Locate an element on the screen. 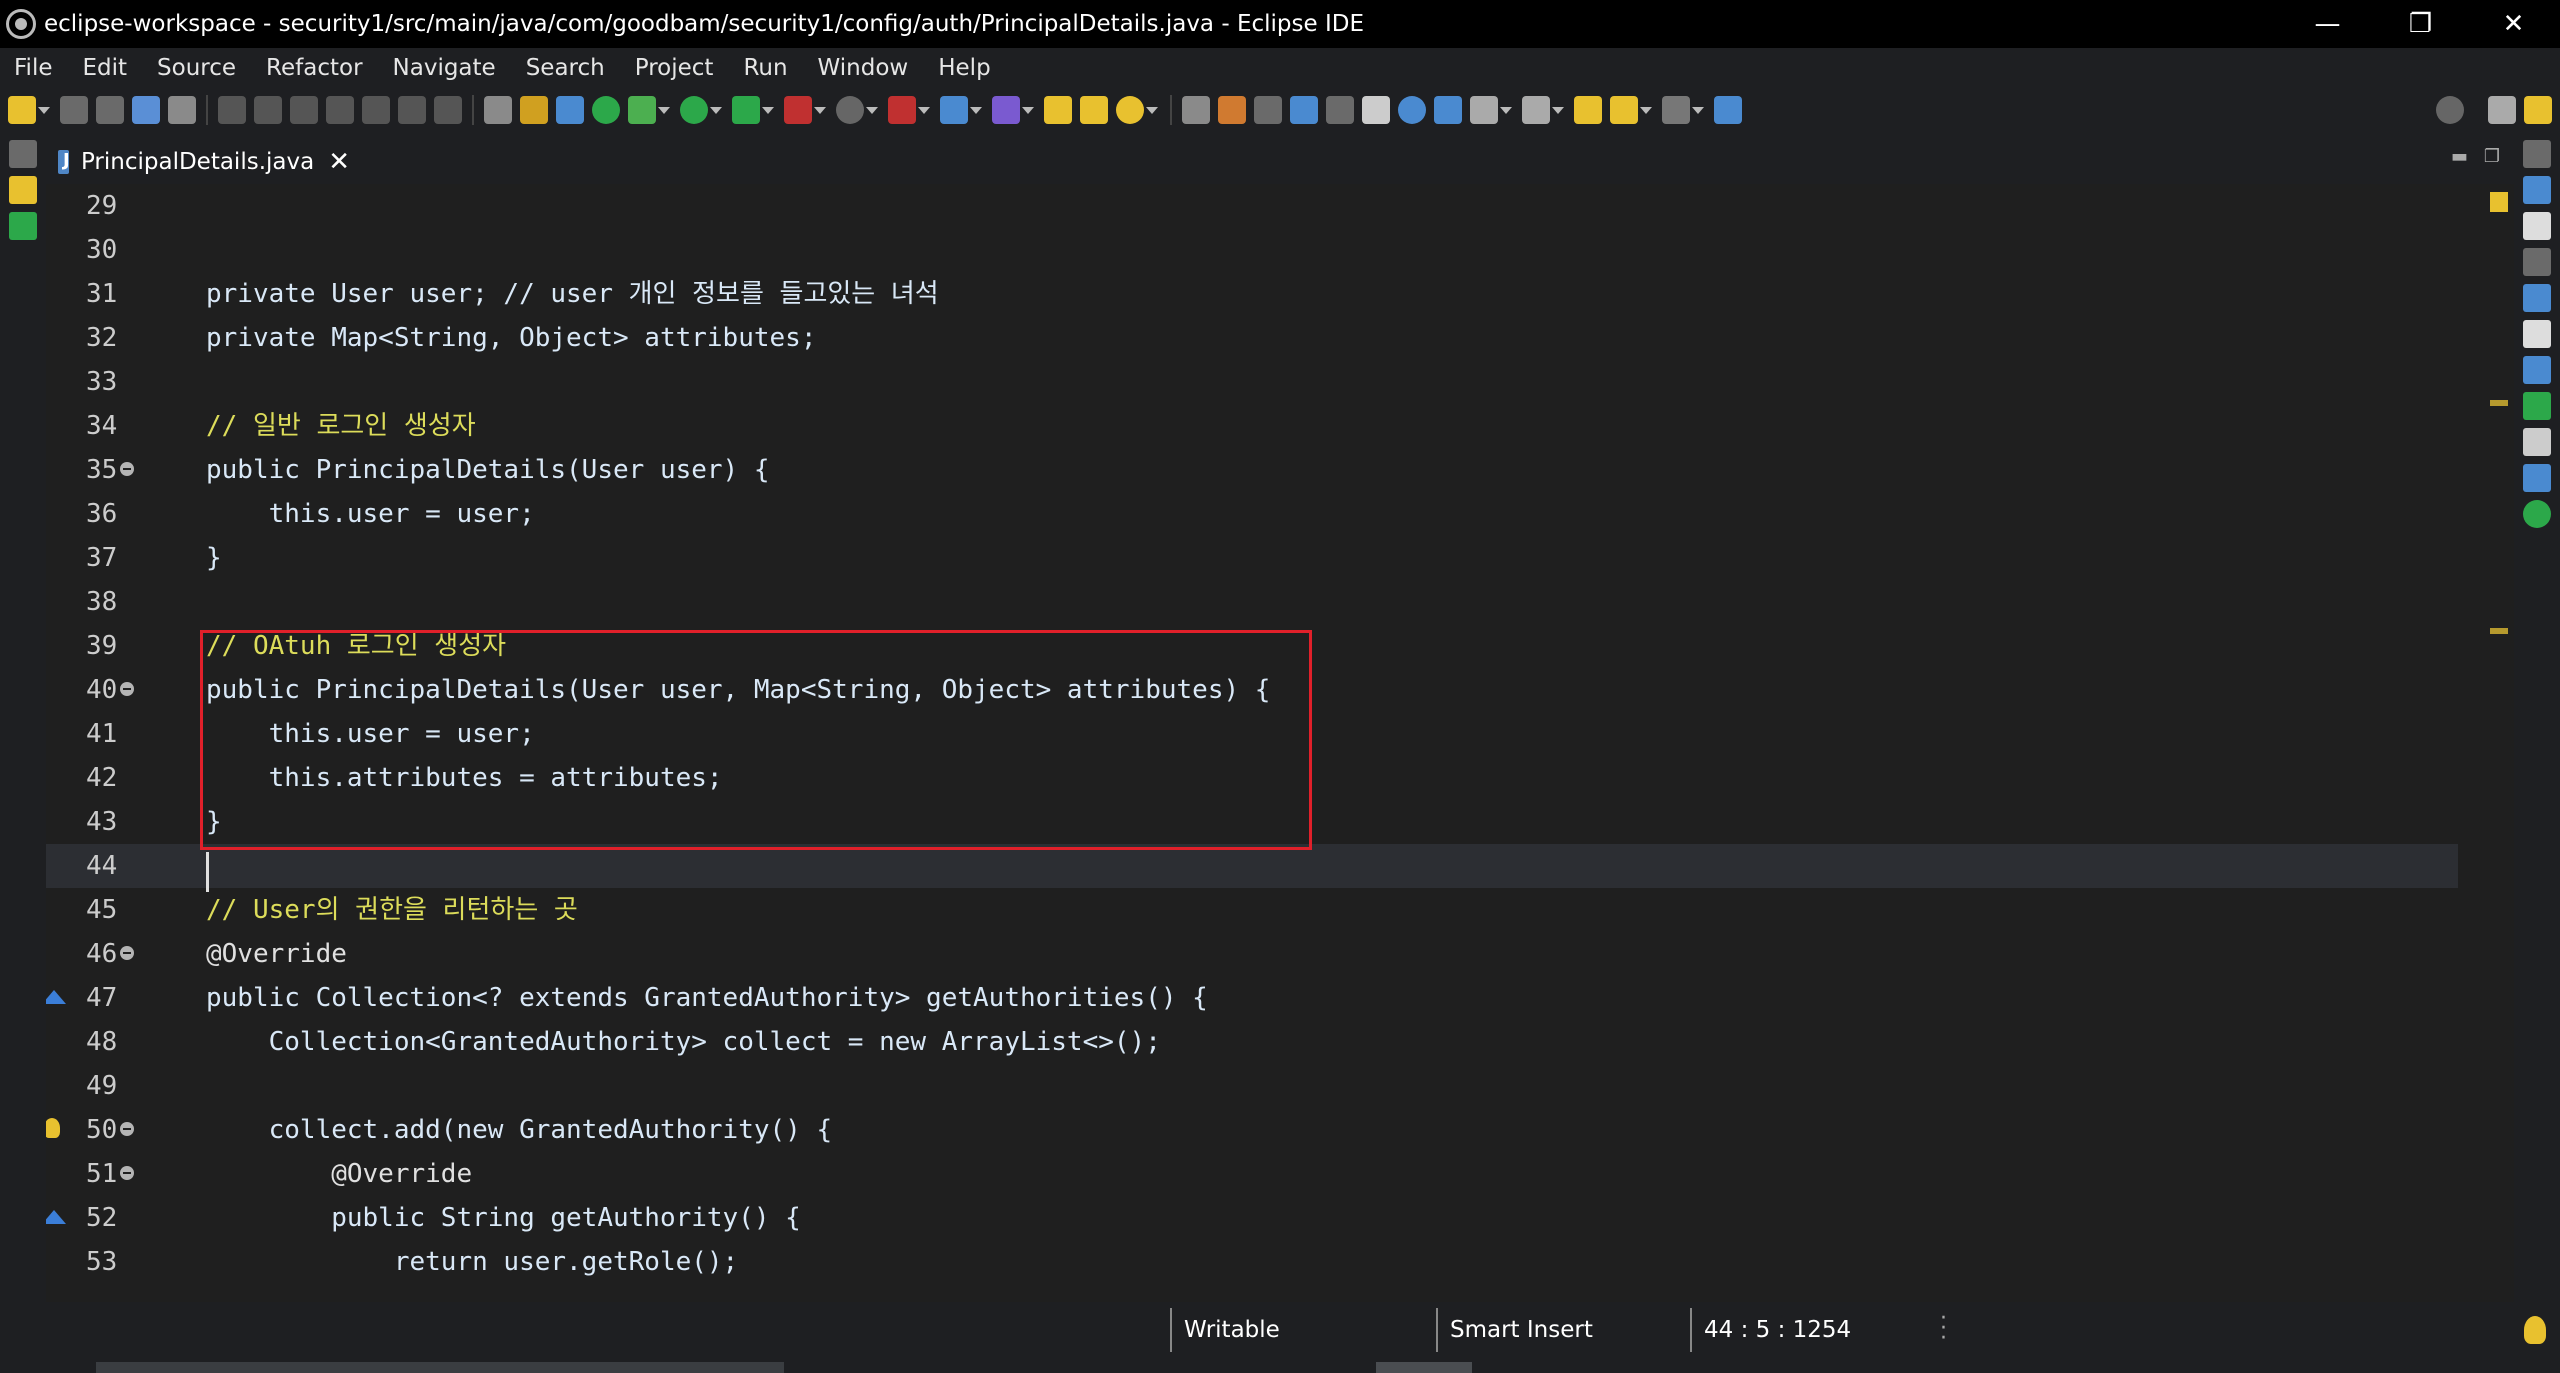 This screenshot has width=2560, height=1373. overview-ruler is located at coordinates (2499, 743).